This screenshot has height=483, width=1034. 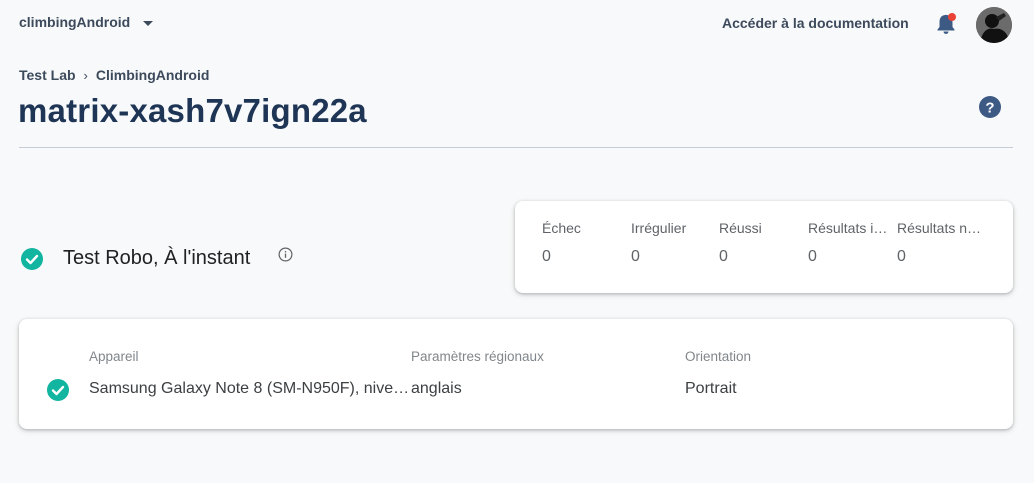 I want to click on help-icon: ?, so click(x=990, y=107).